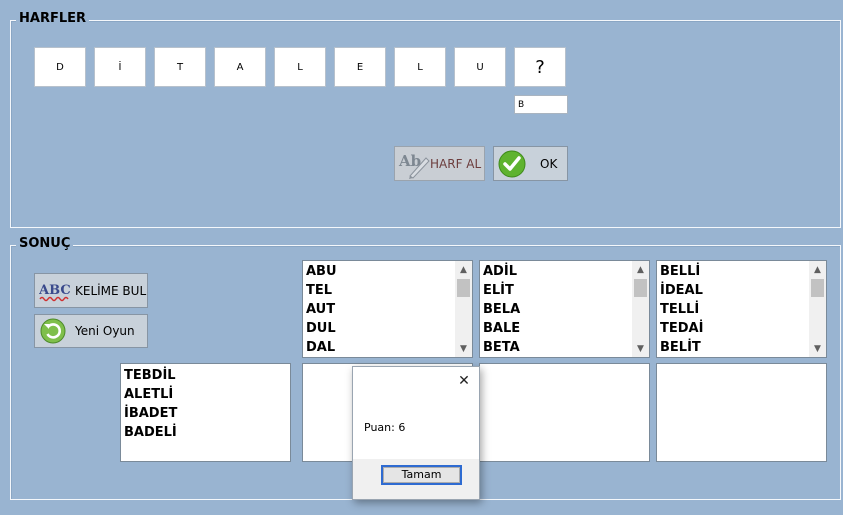 This screenshot has height=515, width=843. Describe the element at coordinates (420, 67) in the screenshot. I see `letter-tile-7: L` at that location.